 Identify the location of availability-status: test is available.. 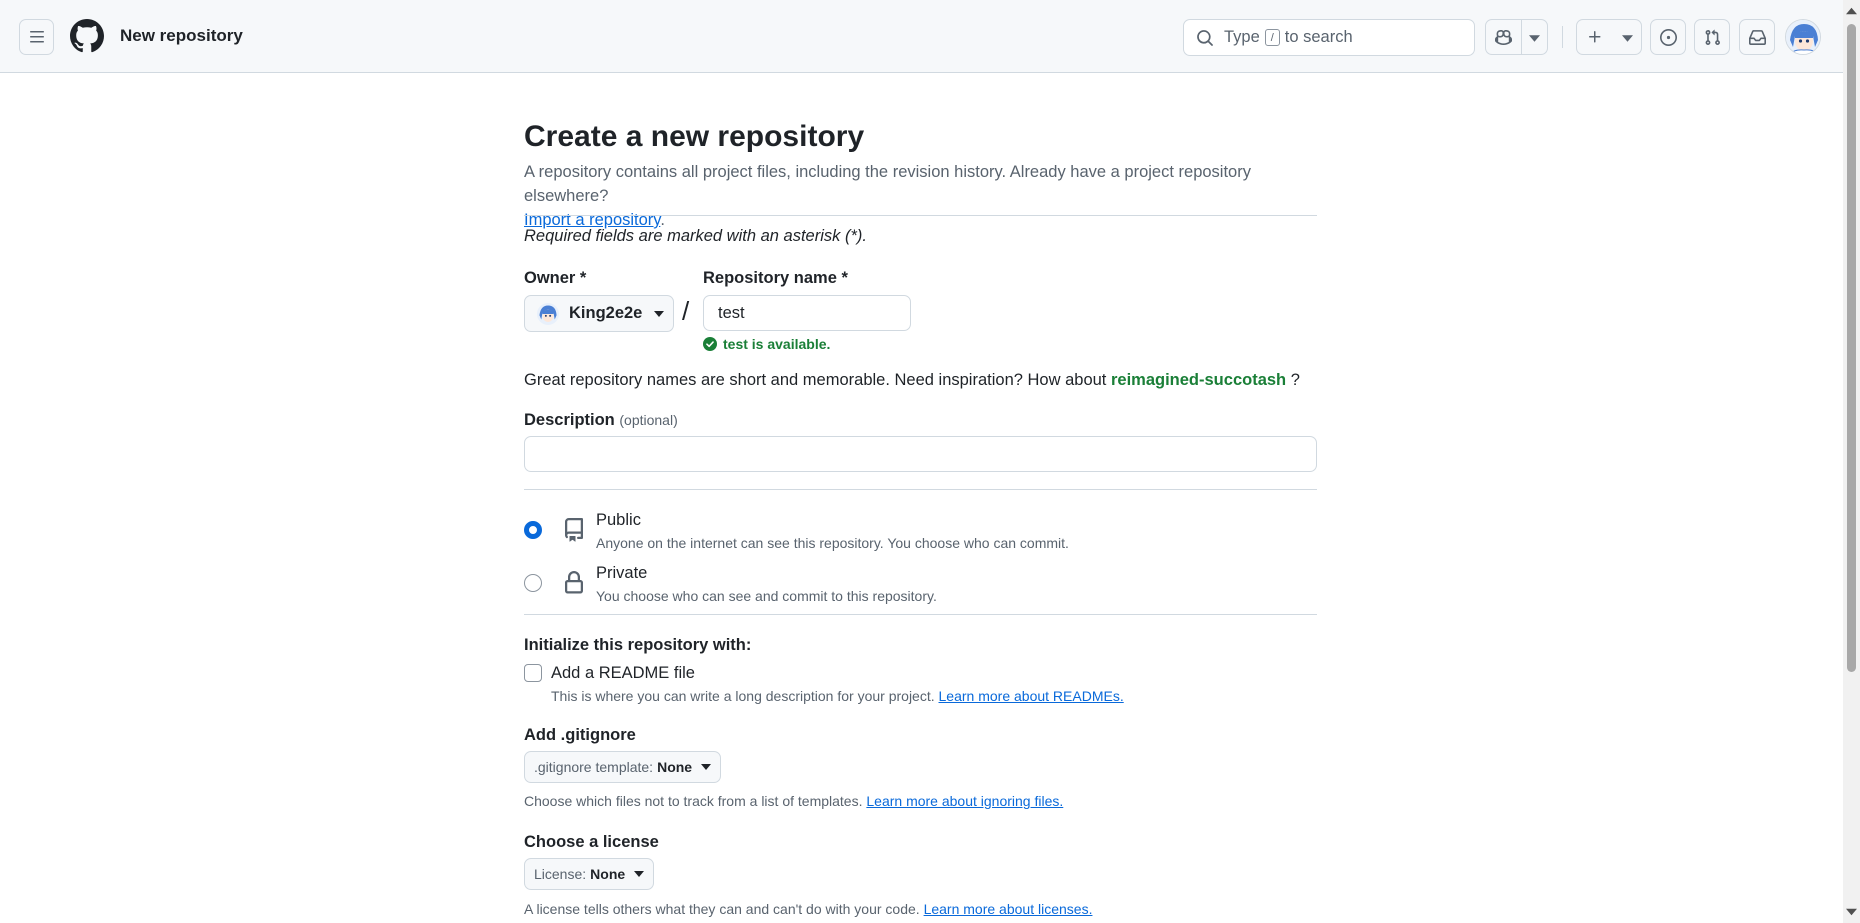
(766, 344).